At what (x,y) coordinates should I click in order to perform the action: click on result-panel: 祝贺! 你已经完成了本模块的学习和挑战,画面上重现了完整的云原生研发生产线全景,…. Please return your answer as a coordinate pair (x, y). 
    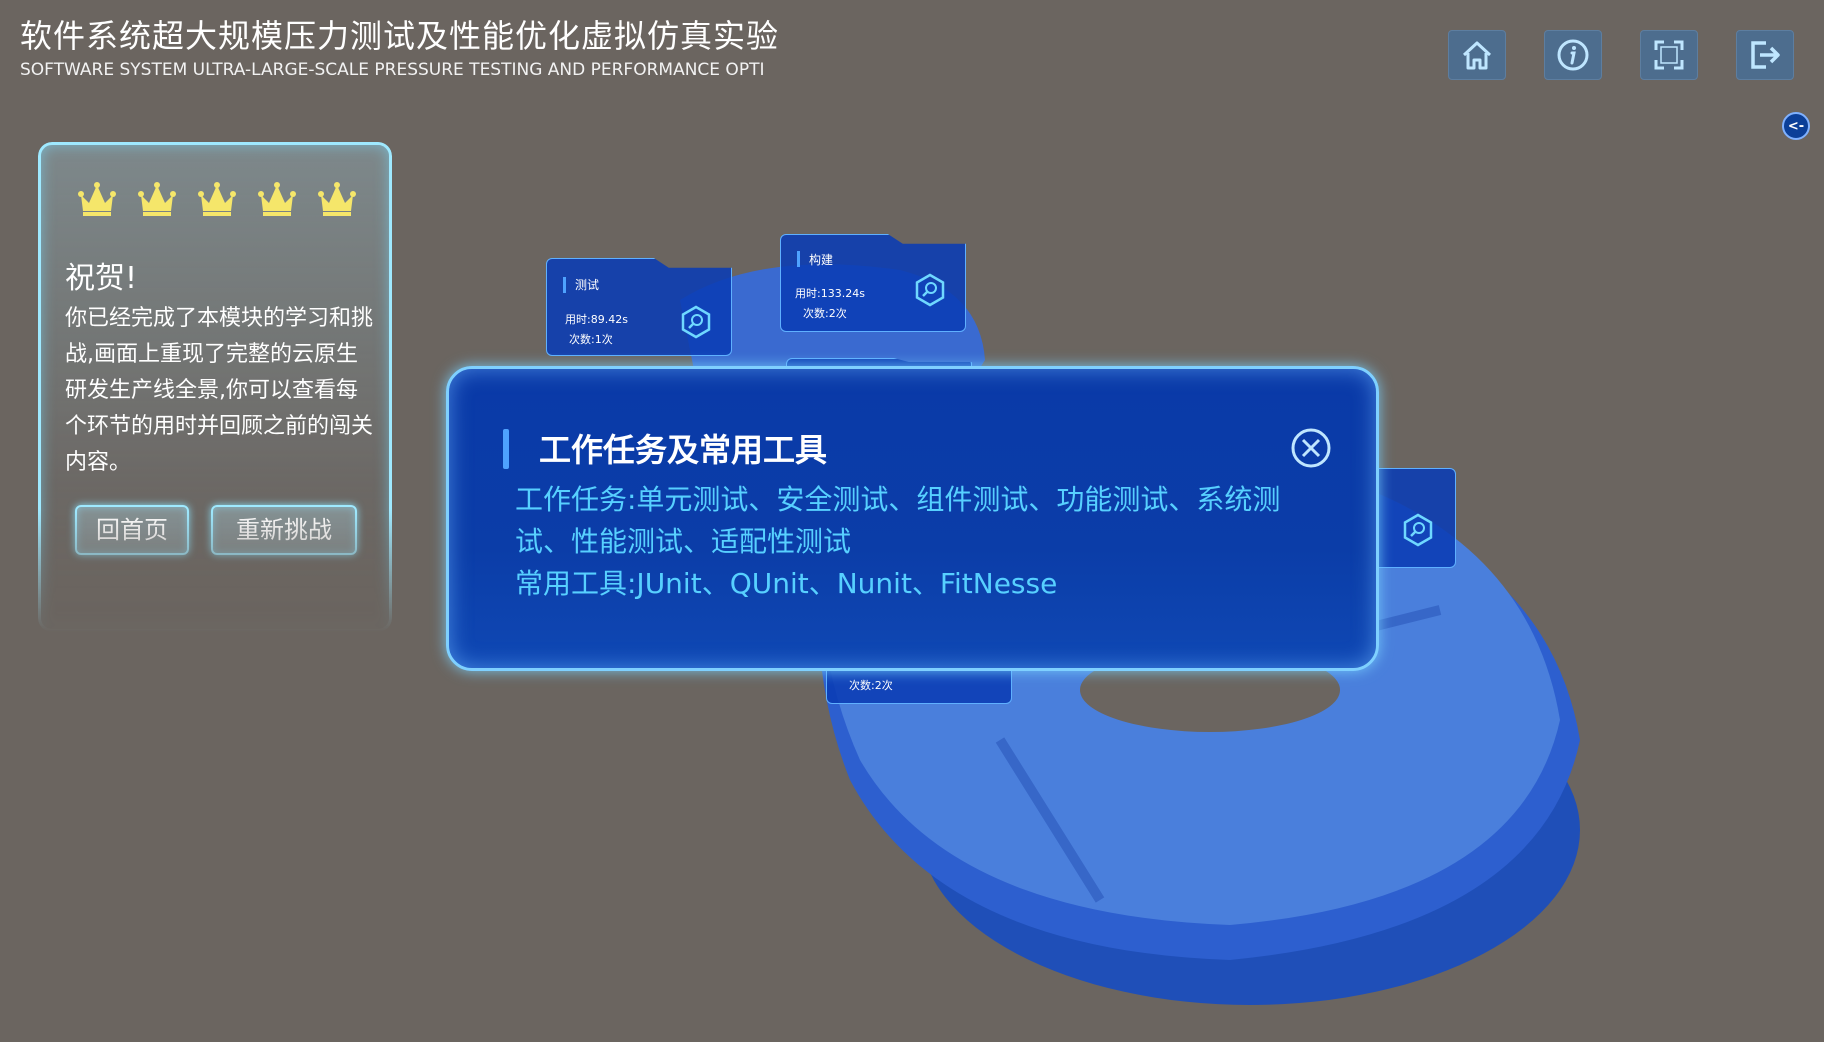
    Looking at the image, I should click on (215, 387).